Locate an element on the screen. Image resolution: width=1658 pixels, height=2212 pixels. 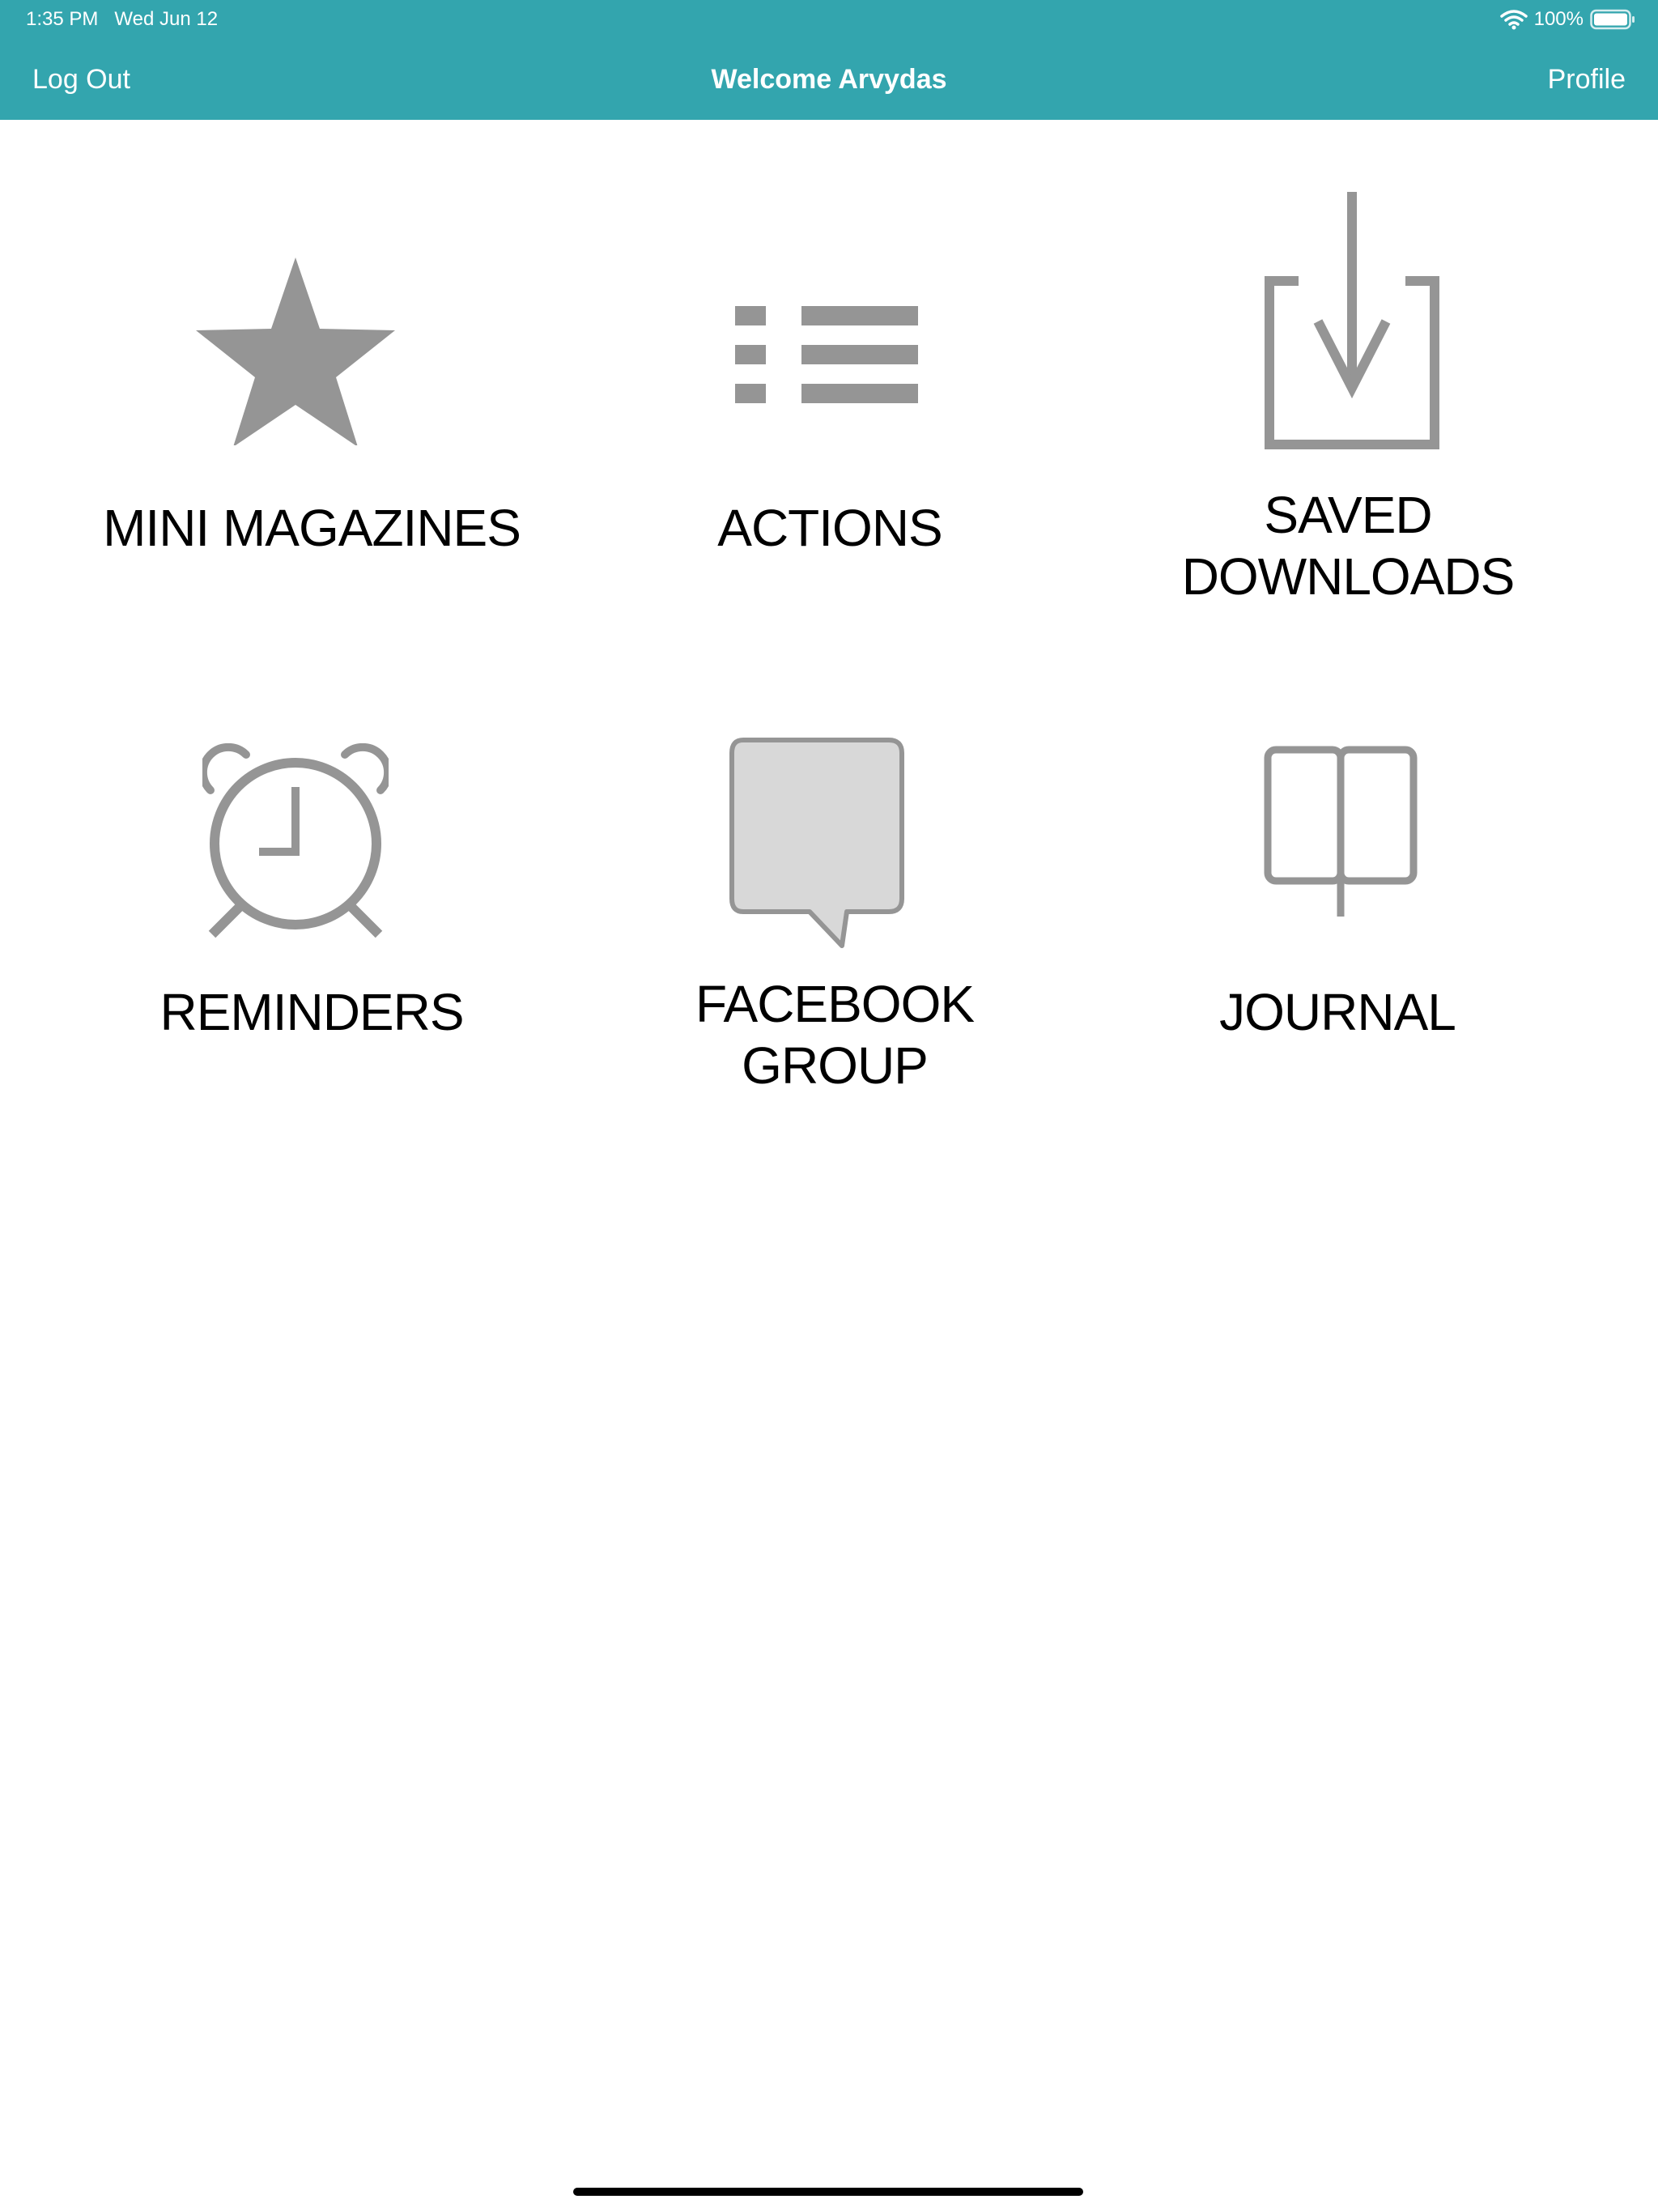
status-right: 100% is located at coordinates (1567, 19).